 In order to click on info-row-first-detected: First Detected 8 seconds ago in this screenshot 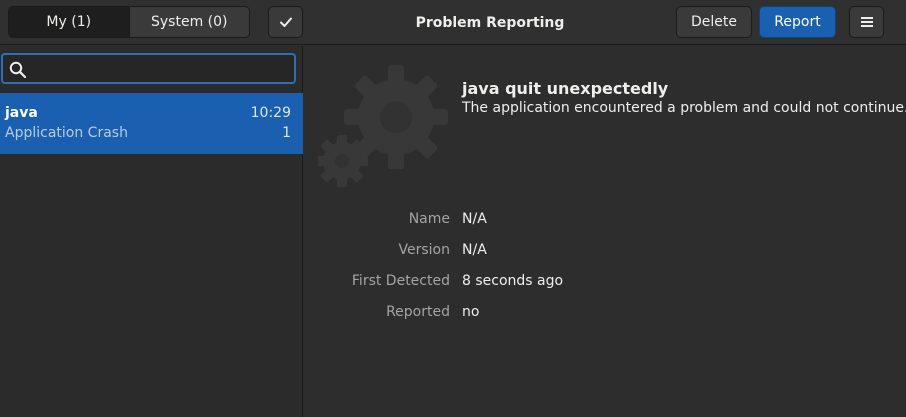, I will do `click(605, 283)`.